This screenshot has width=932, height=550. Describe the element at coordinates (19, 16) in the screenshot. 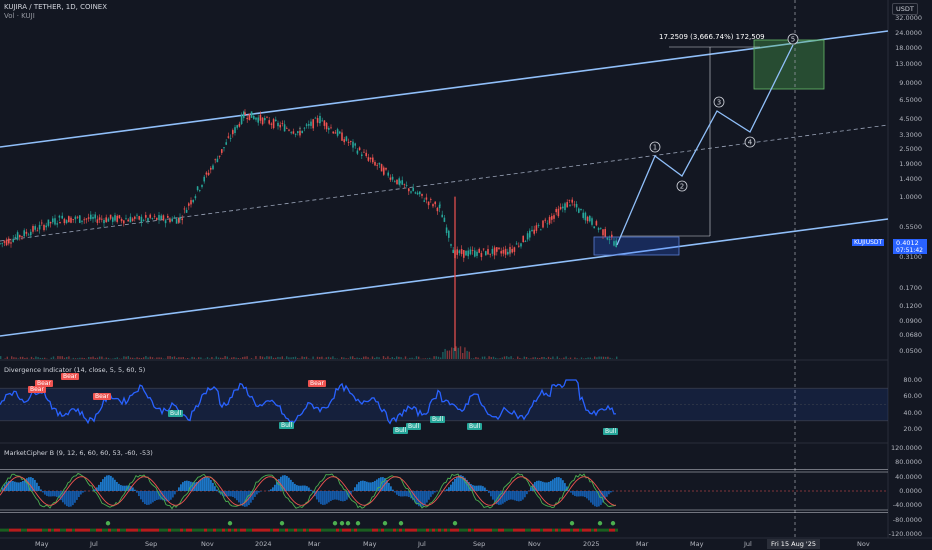

I see `volume-label: Vol · KUJI` at that location.